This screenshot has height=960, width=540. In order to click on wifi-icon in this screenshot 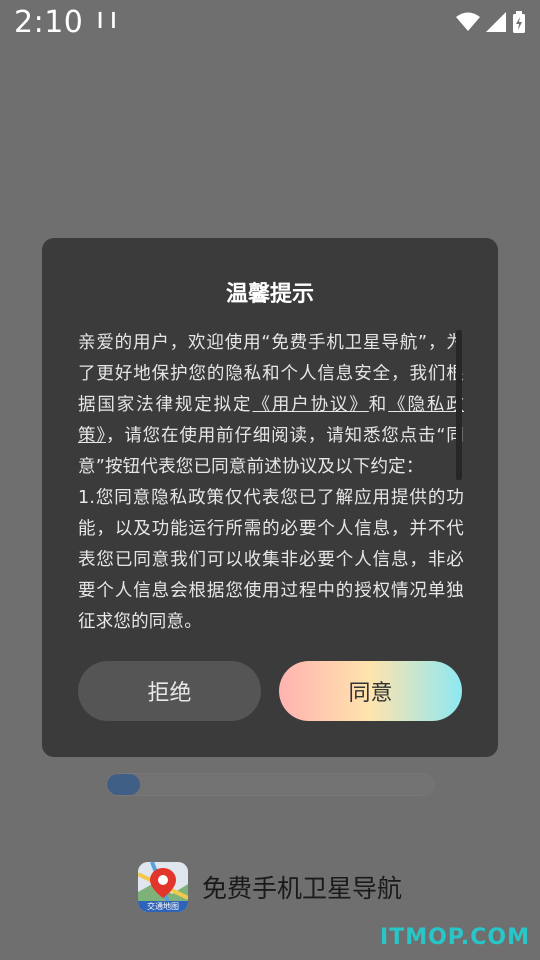, I will do `click(468, 21)`.